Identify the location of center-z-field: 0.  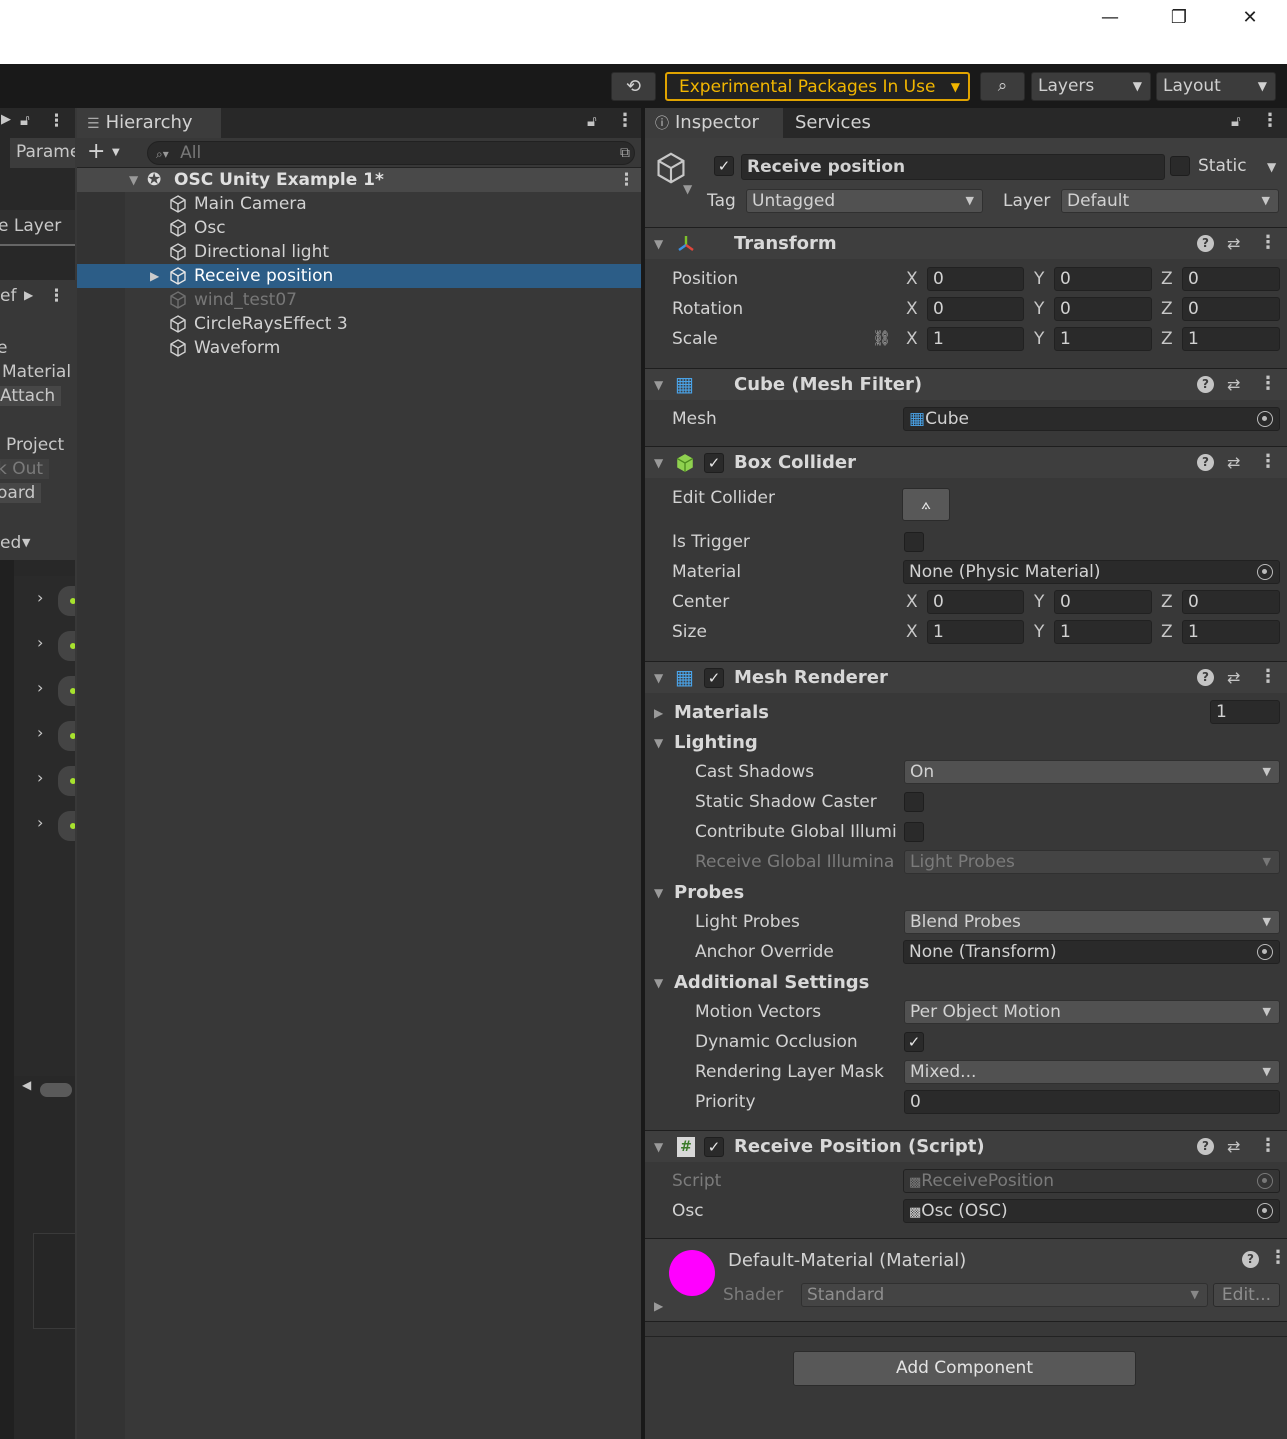
(1231, 602).